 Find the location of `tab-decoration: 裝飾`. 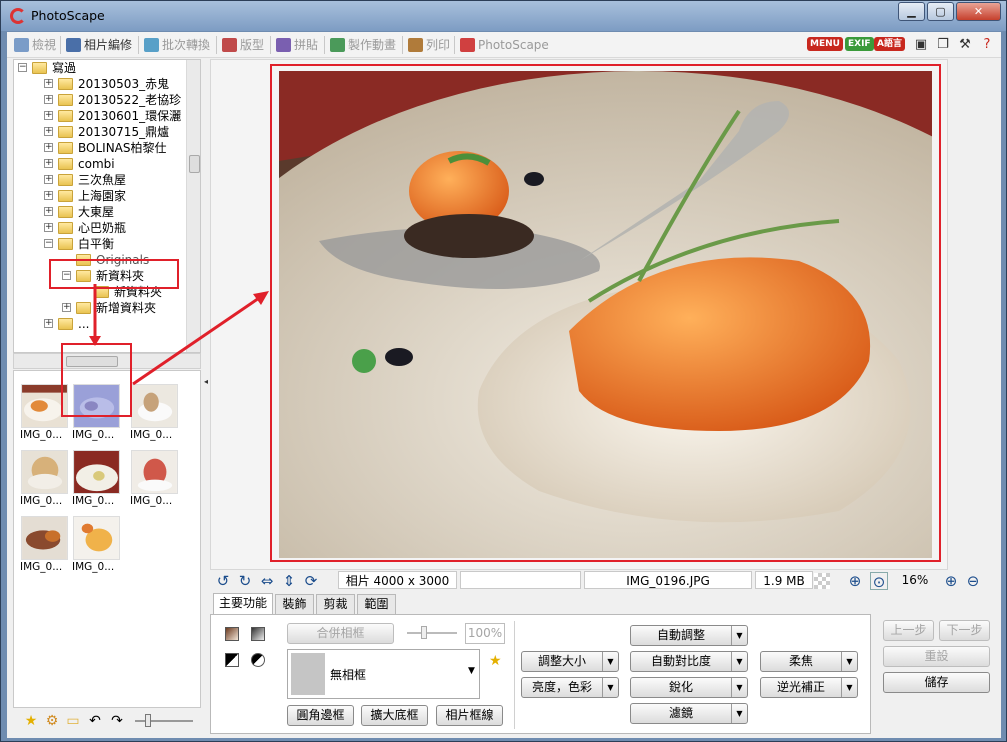

tab-decoration: 裝飾 is located at coordinates (294, 604).